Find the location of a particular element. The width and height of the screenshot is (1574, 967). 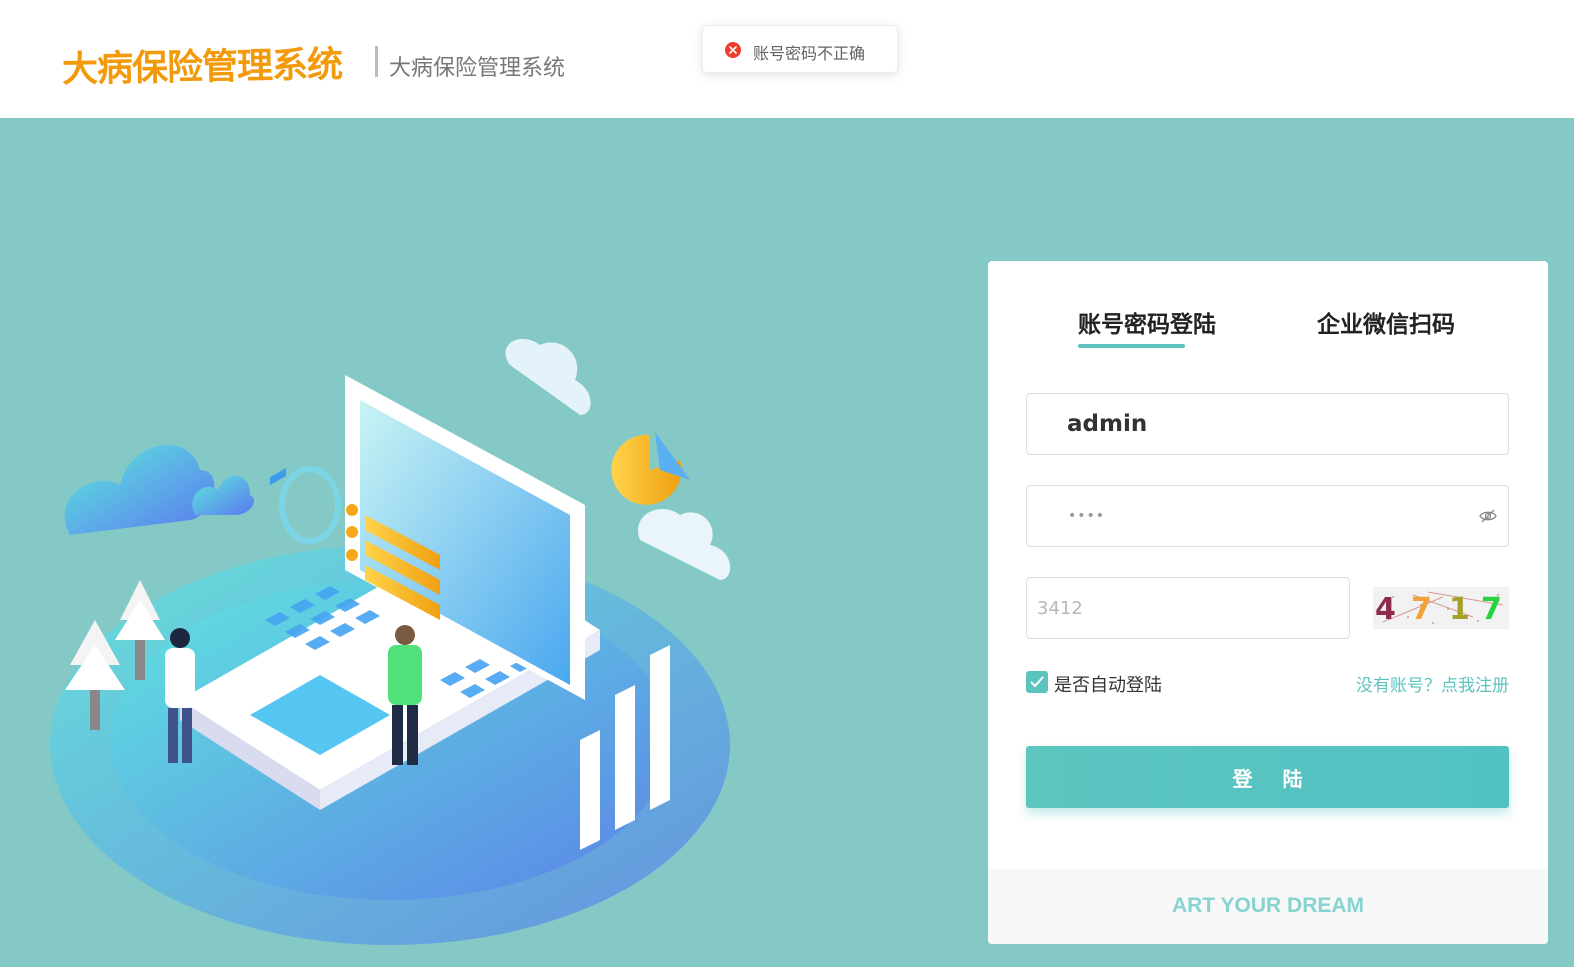

password-field: •••• is located at coordinates (1267, 516).